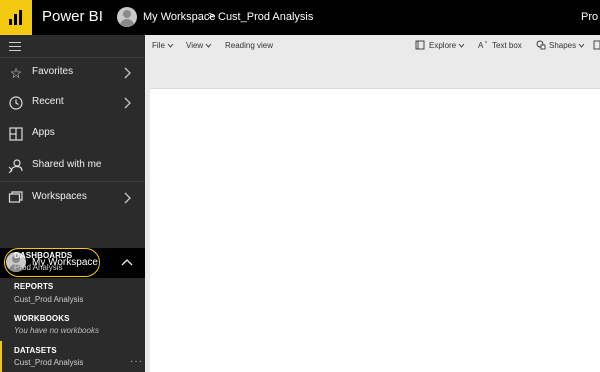 This screenshot has width=600, height=372. What do you see at coordinates (42, 318) in the screenshot?
I see `section-workbooks-header: WORKBOOKS` at bounding box center [42, 318].